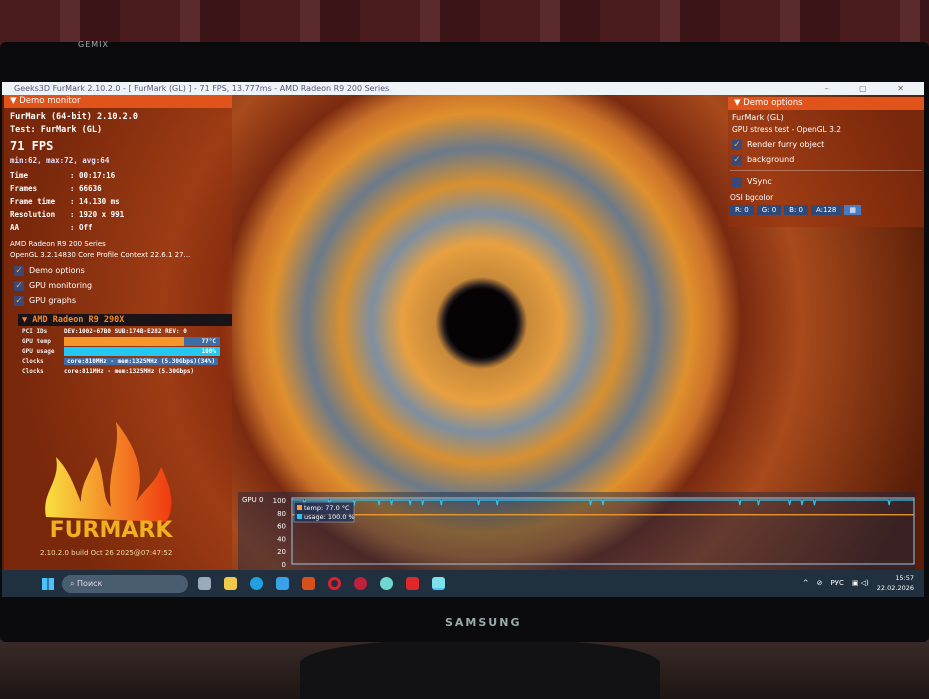 The height and width of the screenshot is (699, 929). Describe the element at coordinates (871, 88) in the screenshot. I see `window-controls: – ▢ ✕` at that location.